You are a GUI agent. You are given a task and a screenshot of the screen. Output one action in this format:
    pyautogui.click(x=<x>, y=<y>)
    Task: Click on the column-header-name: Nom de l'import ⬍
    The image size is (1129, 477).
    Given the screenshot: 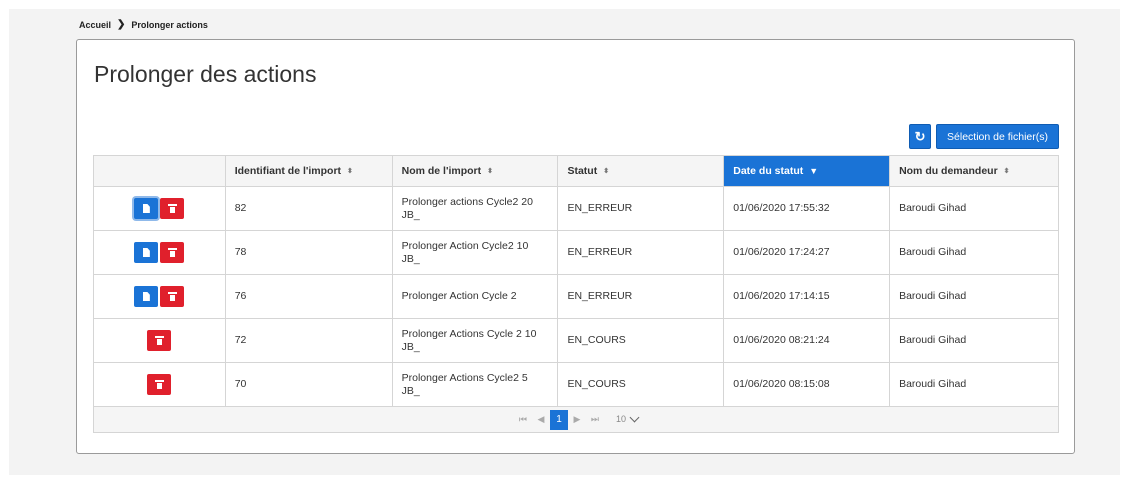 What is the action you would take?
    pyautogui.click(x=475, y=171)
    